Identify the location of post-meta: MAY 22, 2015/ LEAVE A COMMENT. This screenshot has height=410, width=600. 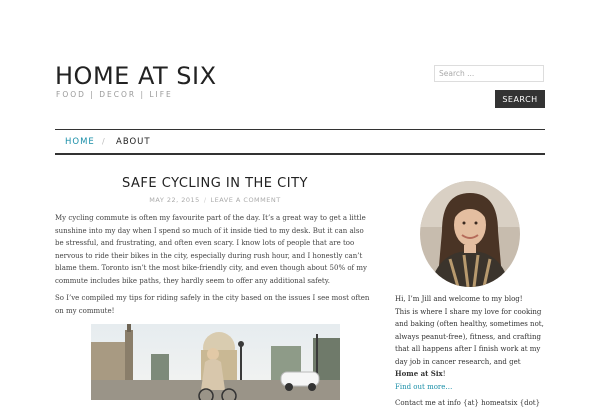
(215, 200).